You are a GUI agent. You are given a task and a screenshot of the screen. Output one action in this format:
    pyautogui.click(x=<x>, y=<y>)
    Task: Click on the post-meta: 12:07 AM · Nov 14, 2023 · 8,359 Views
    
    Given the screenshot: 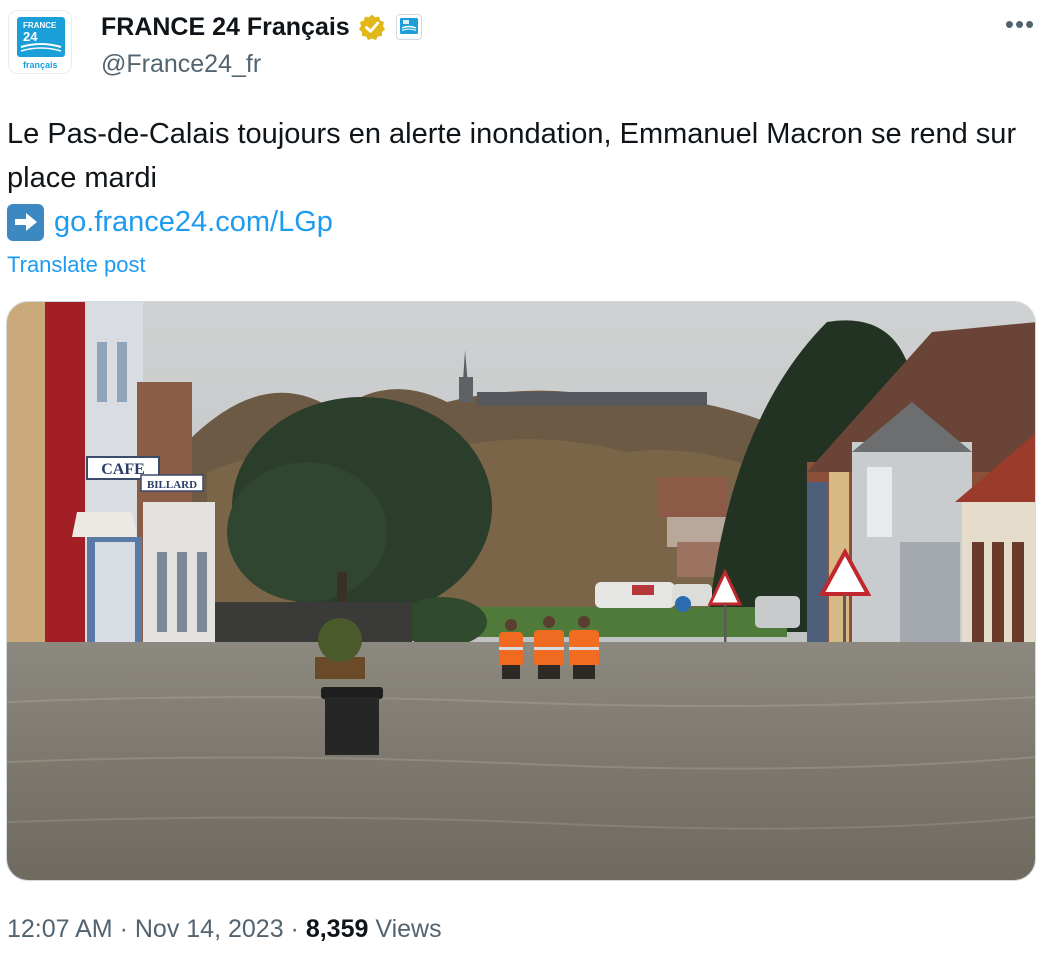 What is the action you would take?
    pyautogui.click(x=224, y=929)
    